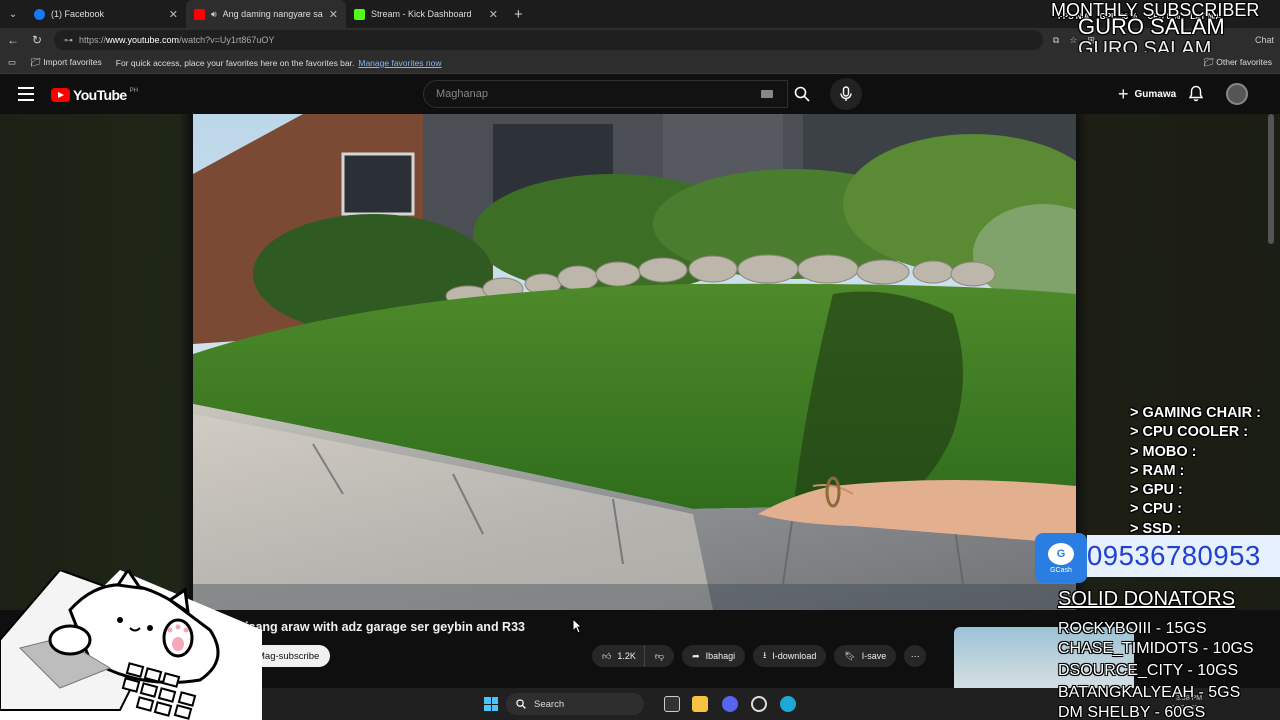  What do you see at coordinates (462, 94) in the screenshot?
I see `search-placeholder: Maghanap` at bounding box center [462, 94].